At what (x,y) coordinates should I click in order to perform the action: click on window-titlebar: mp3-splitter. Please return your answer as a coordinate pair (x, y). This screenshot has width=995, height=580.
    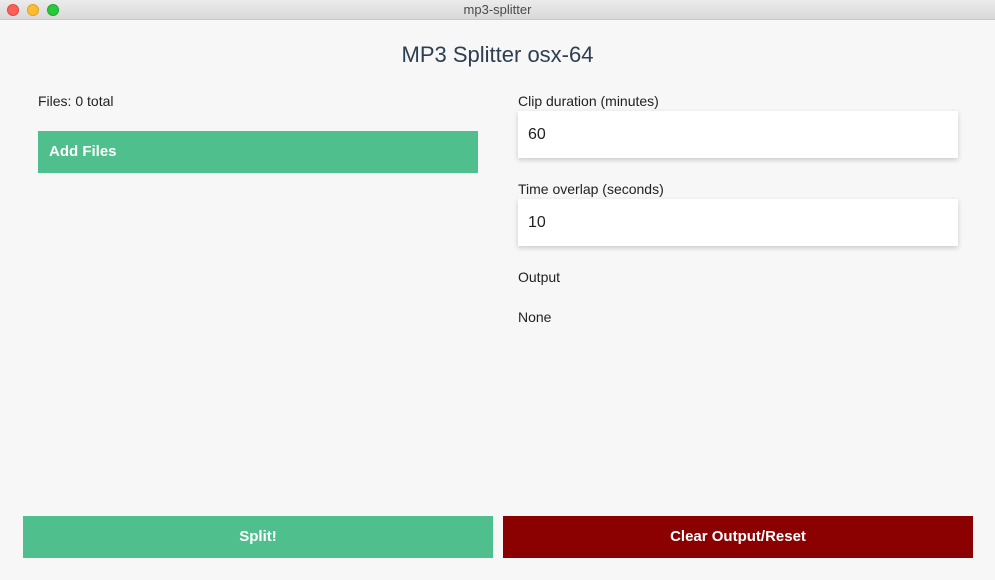
    Looking at the image, I should click on (497, 10).